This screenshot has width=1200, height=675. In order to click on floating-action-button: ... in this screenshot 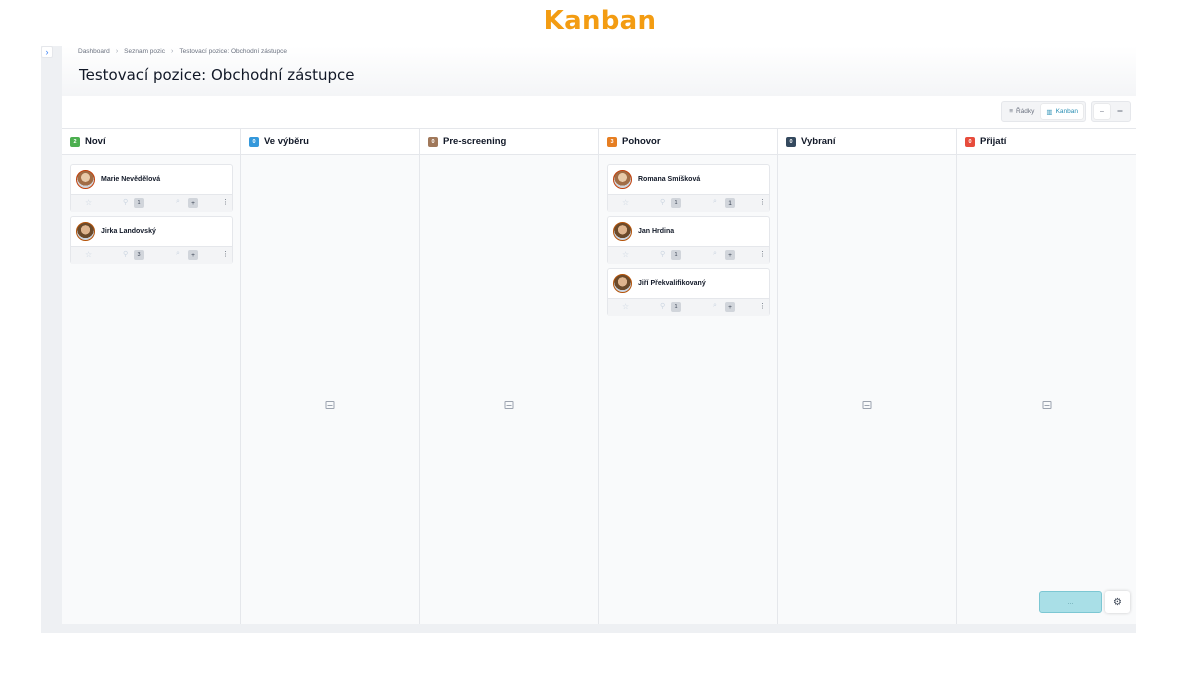, I will do `click(1070, 602)`.